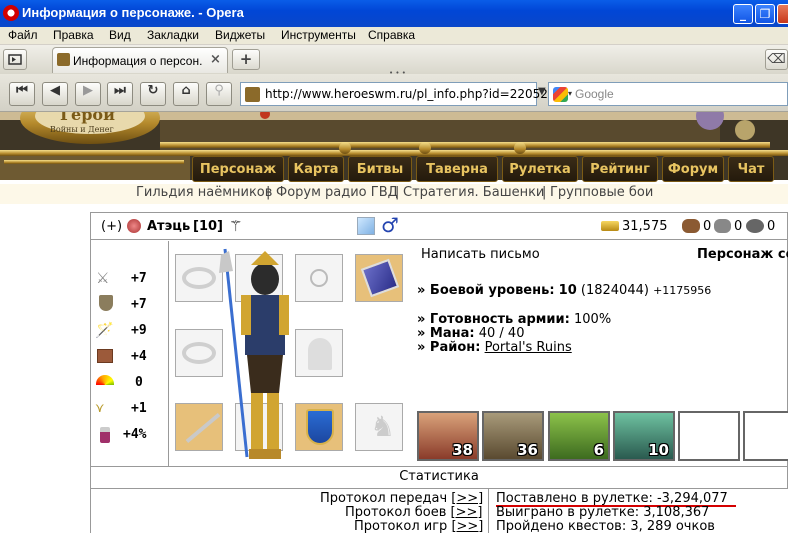 This screenshot has width=788, height=534. What do you see at coordinates (23, 35) in the screenshot?
I see `menu-file: Файл` at bounding box center [23, 35].